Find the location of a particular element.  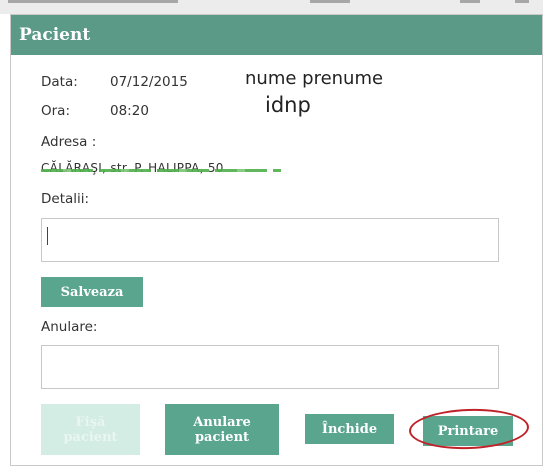

cancel-reason-textarea is located at coordinates (270, 367).